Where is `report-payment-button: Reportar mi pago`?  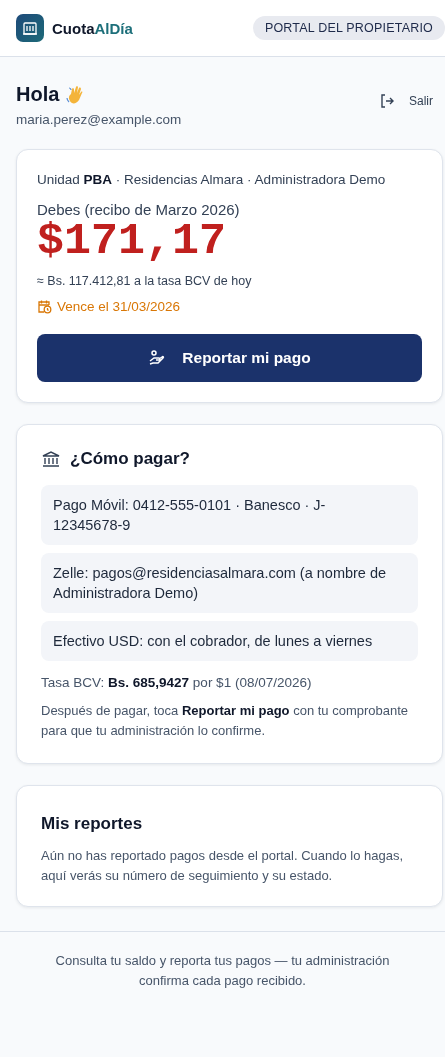 report-payment-button: Reportar mi pago is located at coordinates (229, 358).